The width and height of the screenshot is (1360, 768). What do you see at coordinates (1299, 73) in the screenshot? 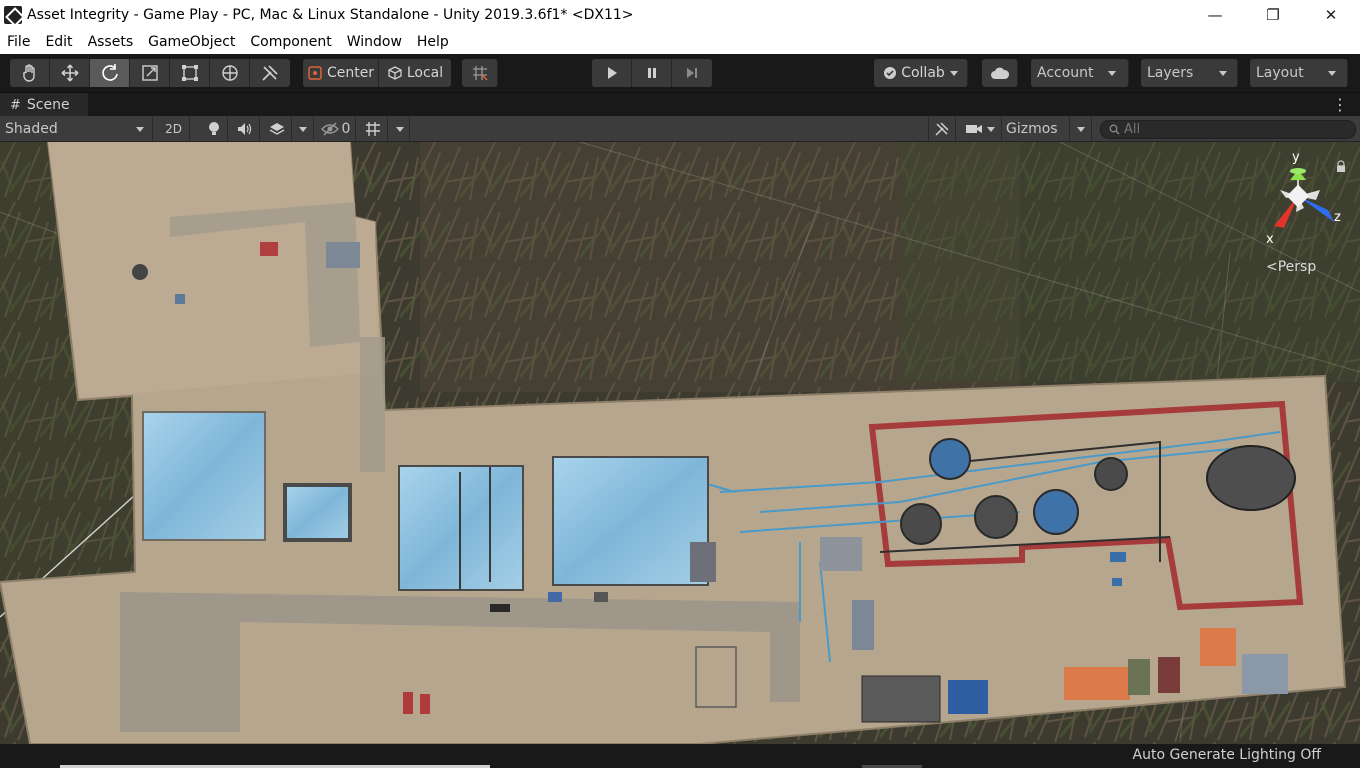
I see `layout-dropdown: Layout` at bounding box center [1299, 73].